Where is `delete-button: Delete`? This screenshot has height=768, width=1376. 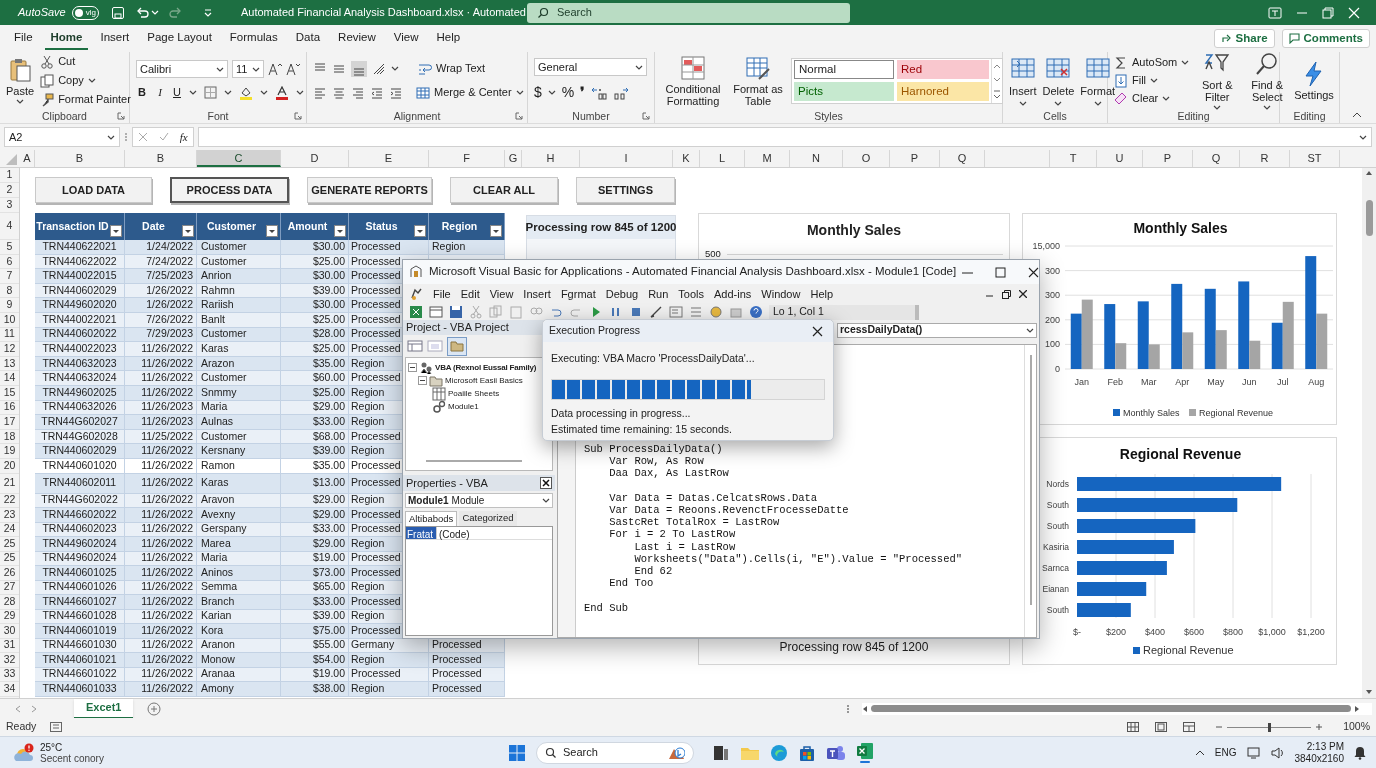 delete-button: Delete is located at coordinates (1058, 80).